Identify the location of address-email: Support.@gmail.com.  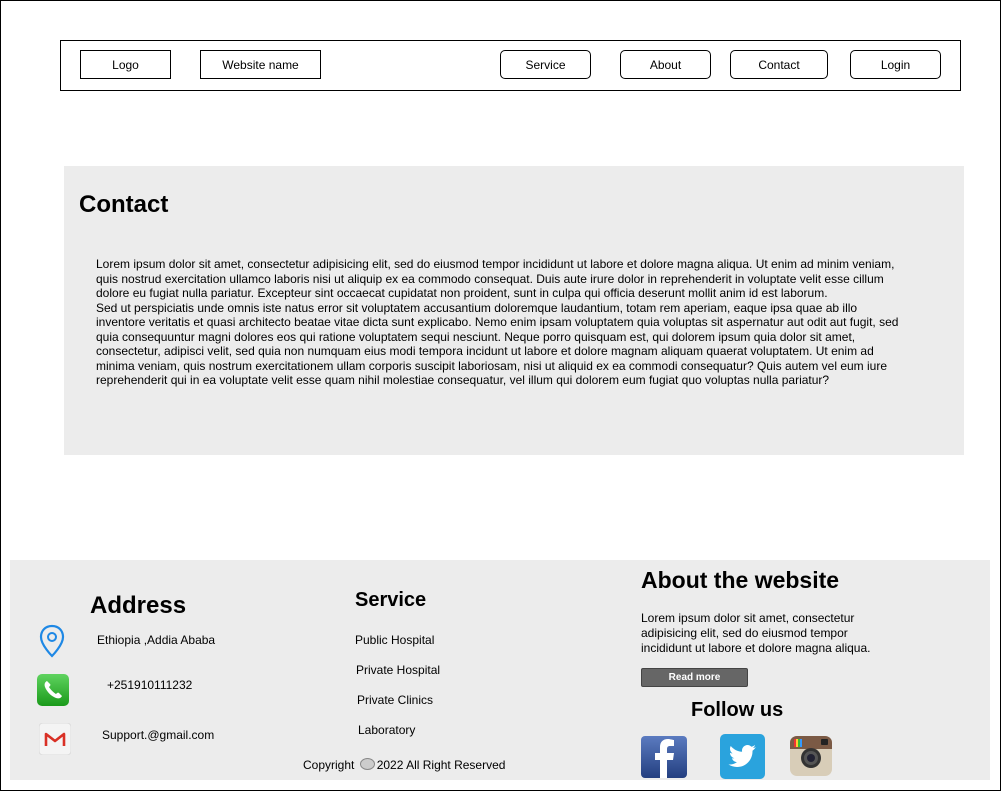
(158, 735).